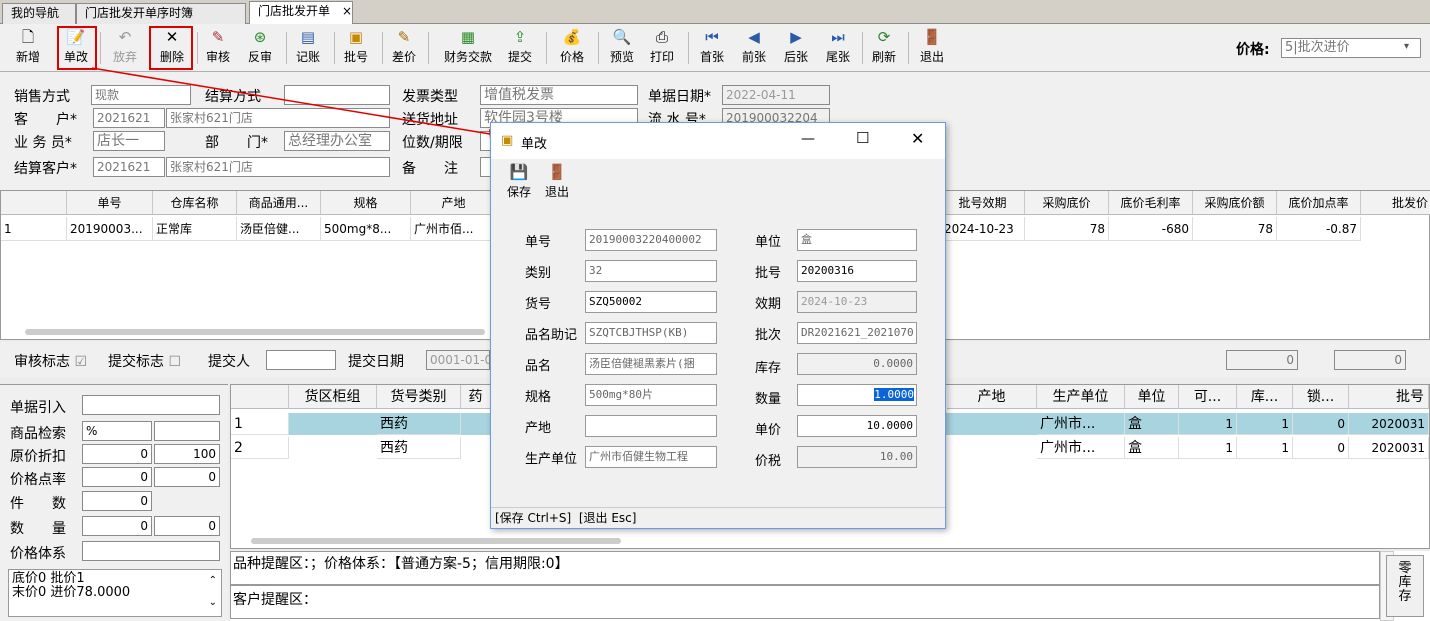 Image resolution: width=1430 pixels, height=621 pixels. What do you see at coordinates (187, 454) in the screenshot?
I see `discount-field-b: 100` at bounding box center [187, 454].